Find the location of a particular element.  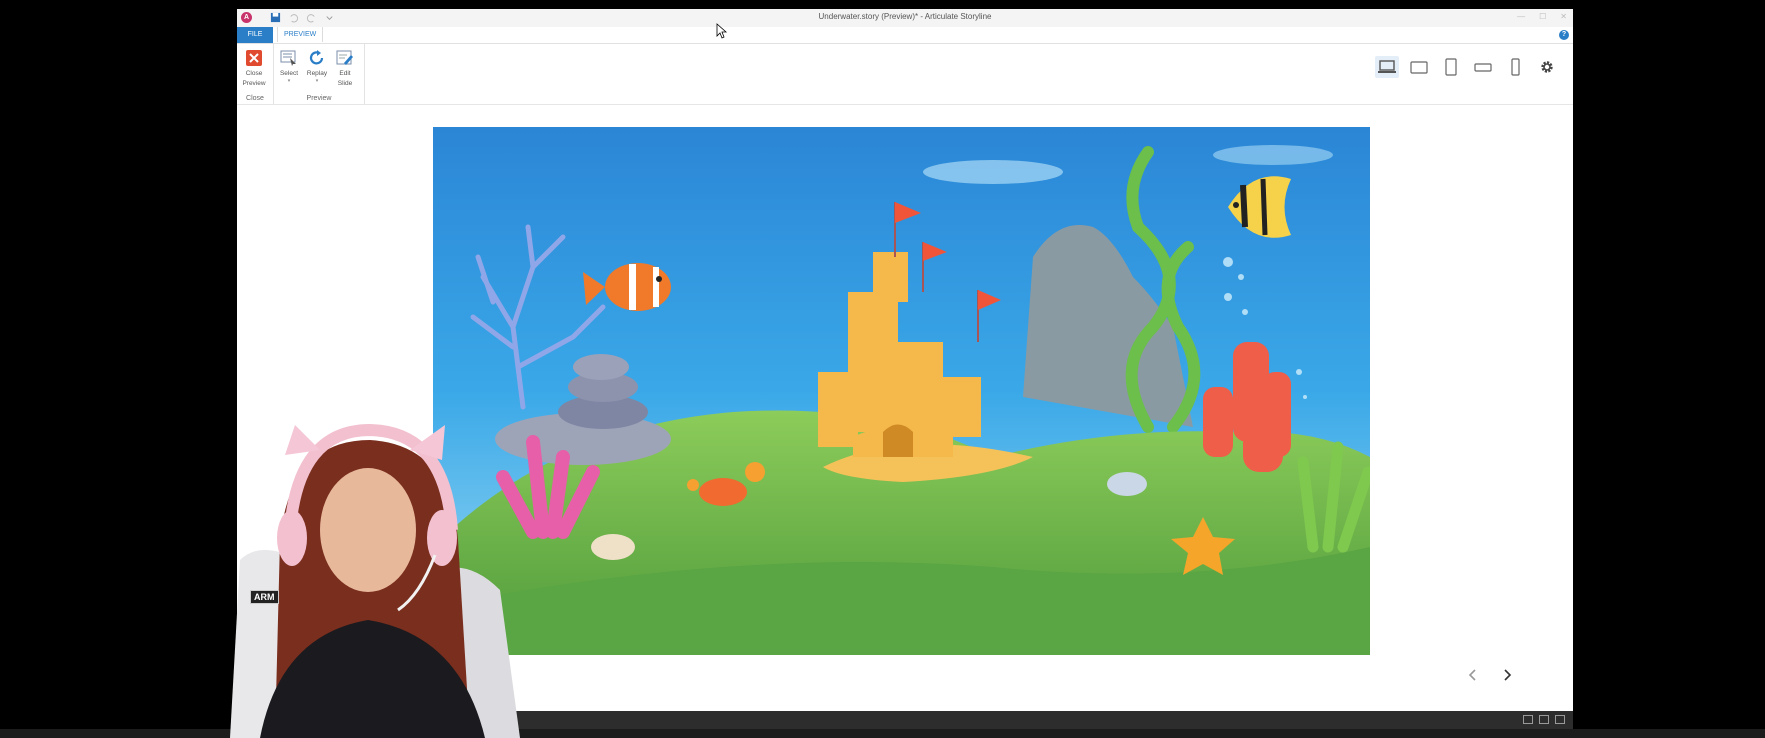

select-icon is located at coordinates (289, 58).